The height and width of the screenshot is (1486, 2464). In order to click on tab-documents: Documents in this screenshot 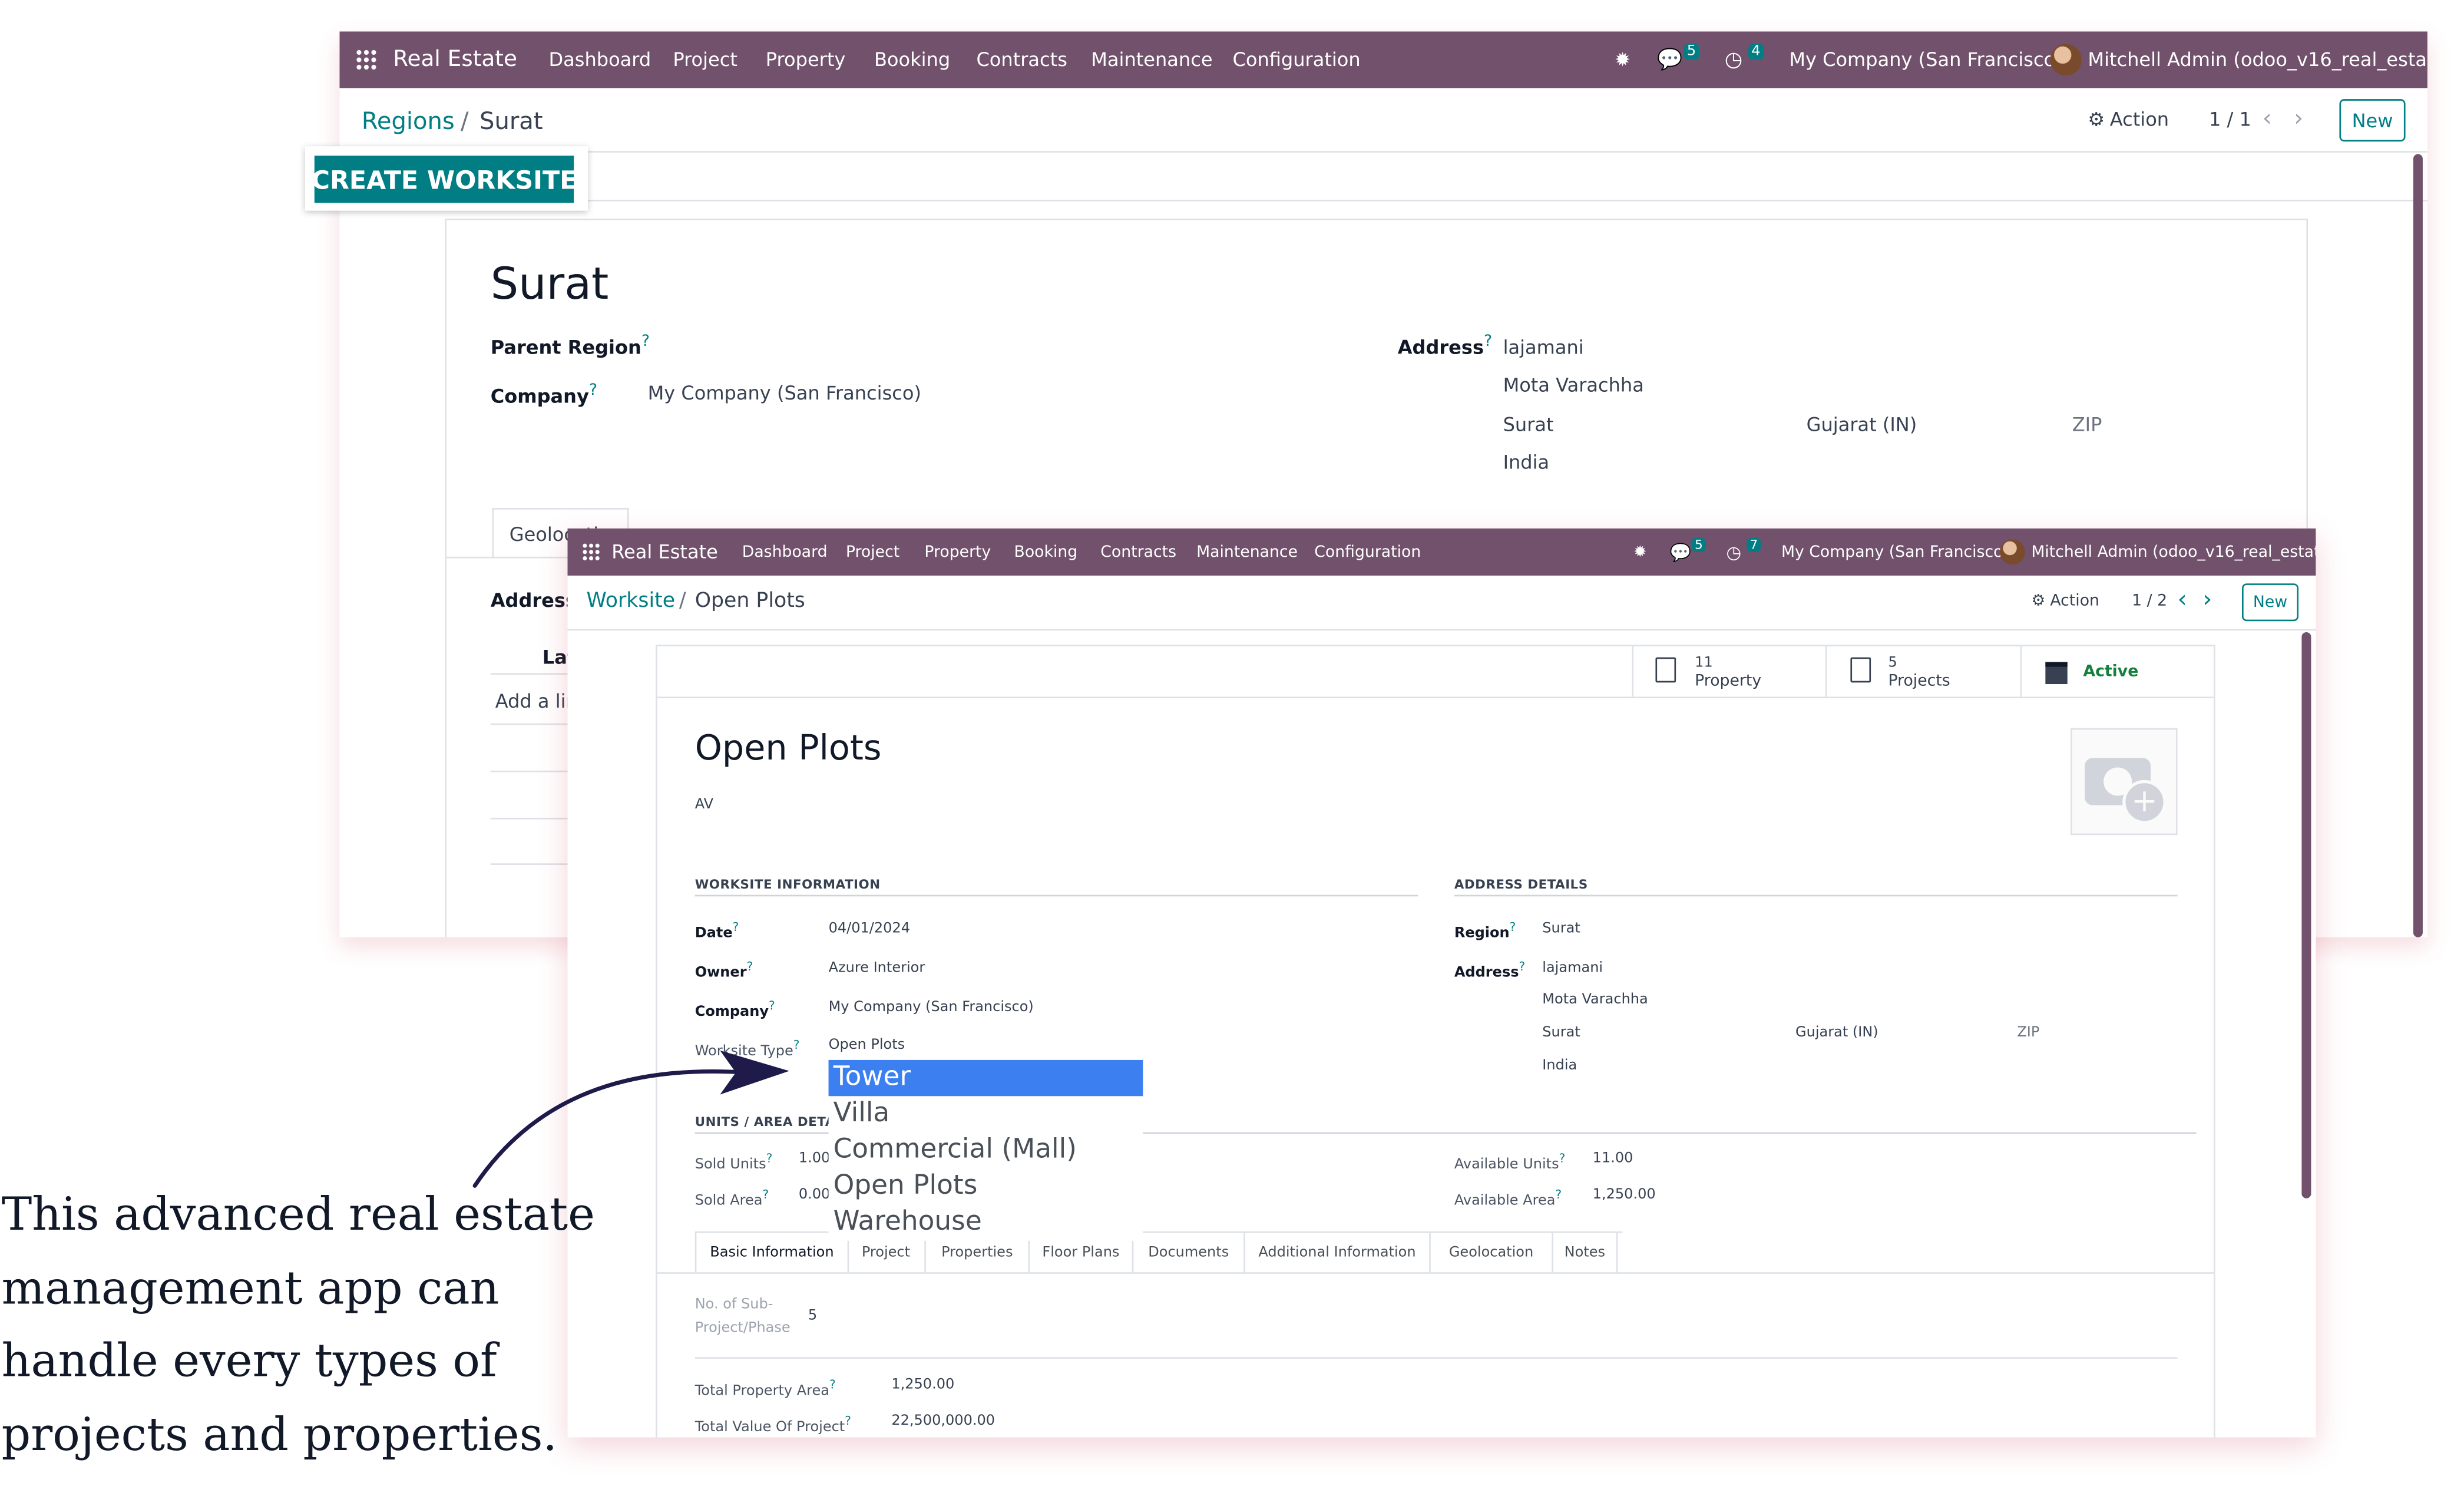, I will do `click(1189, 1253)`.